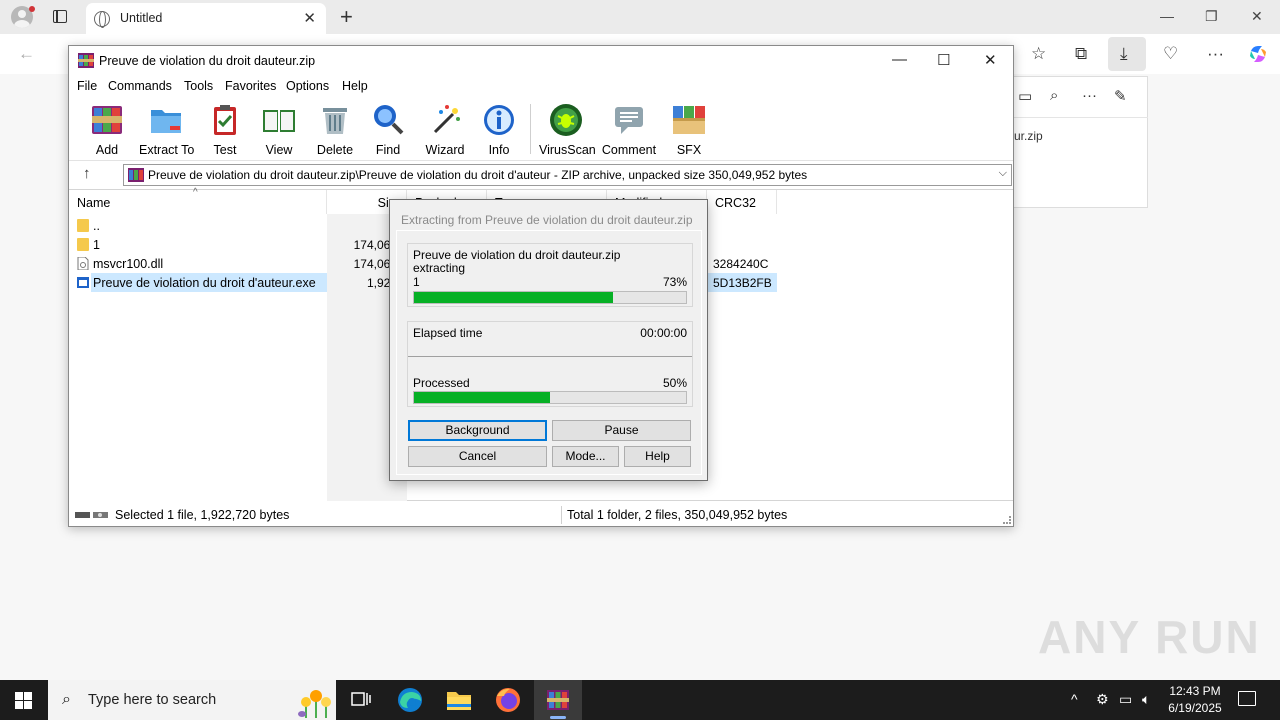 The width and height of the screenshot is (1280, 720). What do you see at coordinates (140, 86) in the screenshot?
I see `menu-commands: Commands` at bounding box center [140, 86].